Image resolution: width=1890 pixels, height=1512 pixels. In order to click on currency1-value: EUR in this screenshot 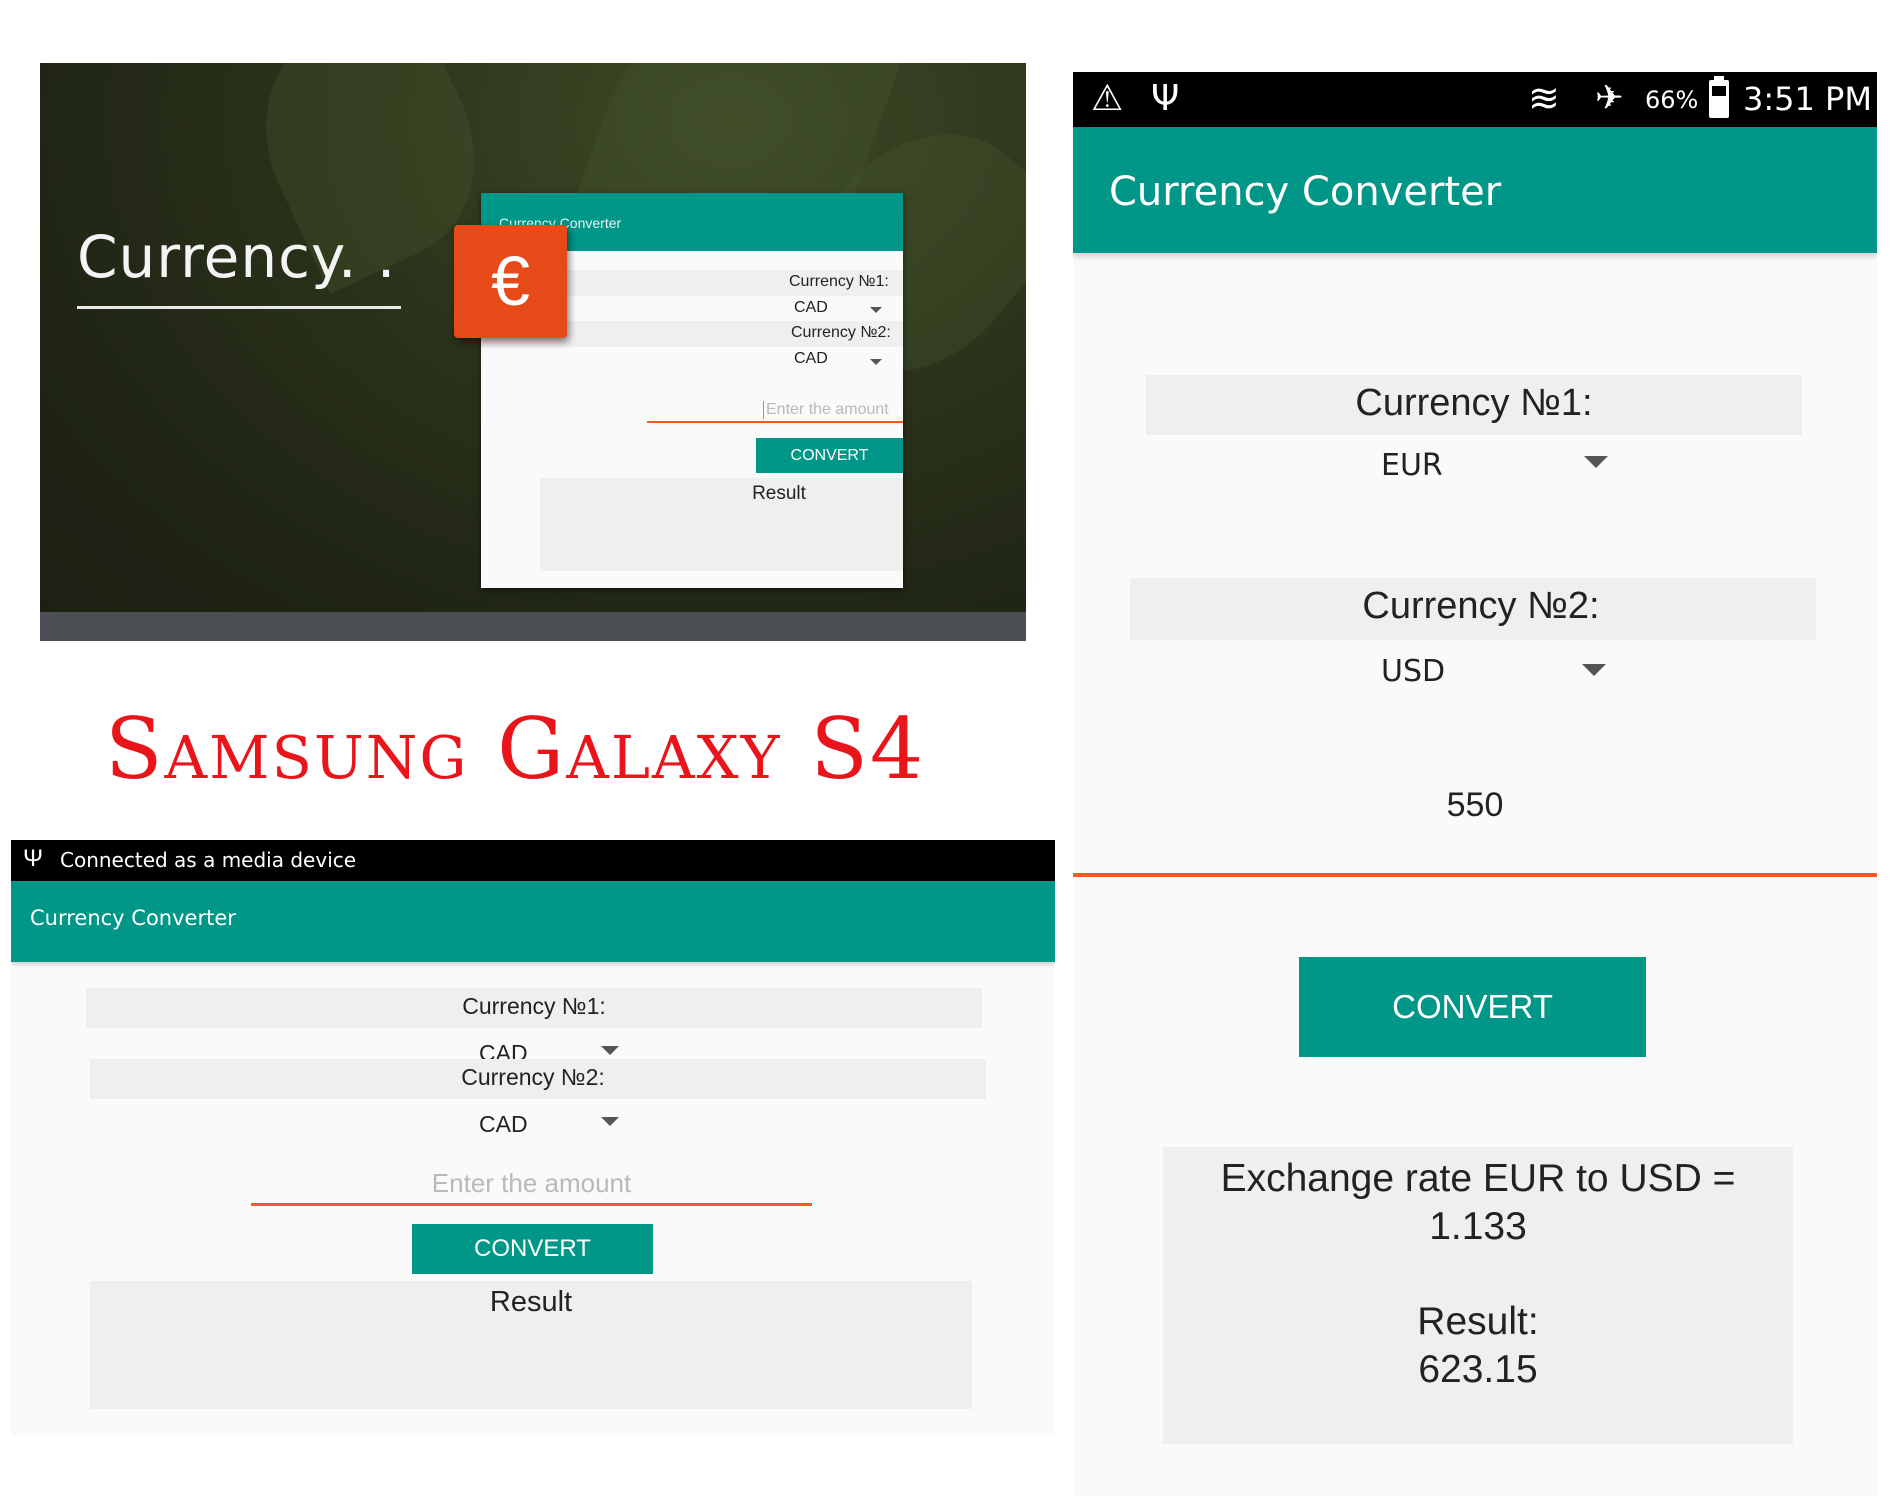, I will do `click(1412, 465)`.